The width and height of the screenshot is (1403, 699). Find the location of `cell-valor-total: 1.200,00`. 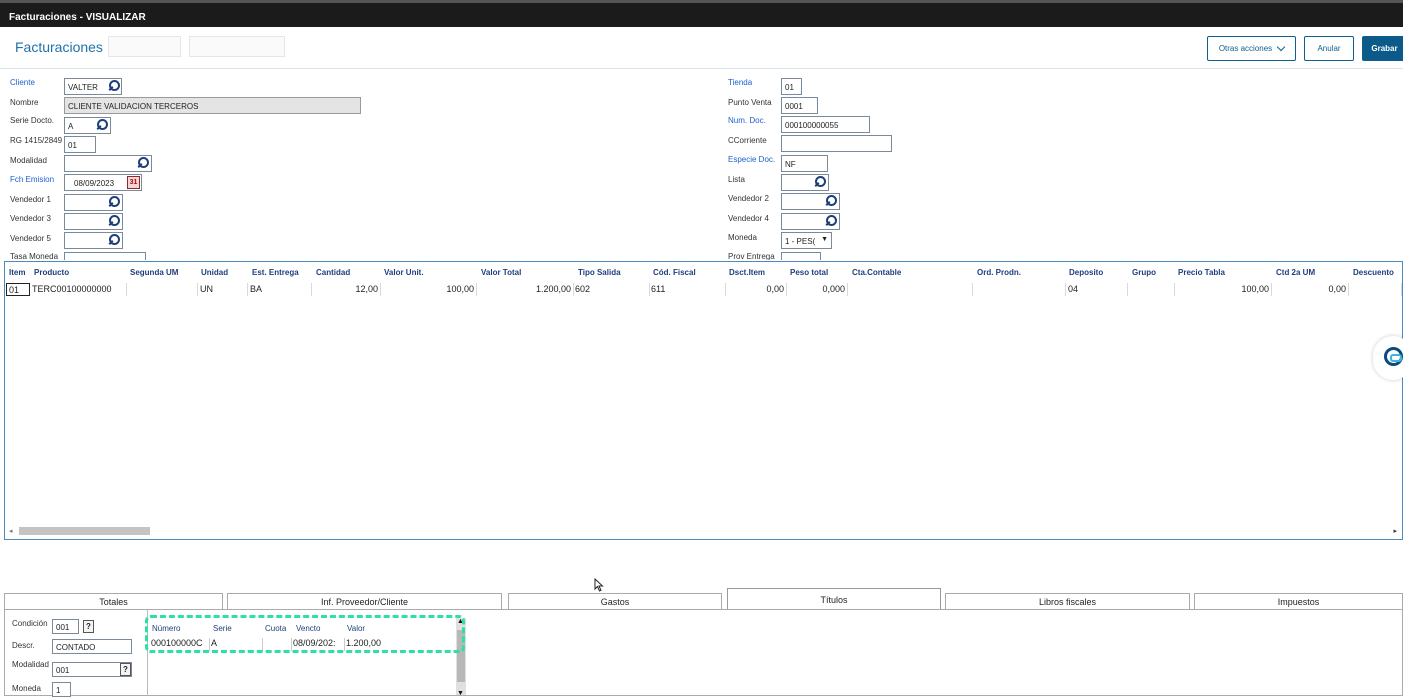

cell-valor-total: 1.200,00 is located at coordinates (525, 289).